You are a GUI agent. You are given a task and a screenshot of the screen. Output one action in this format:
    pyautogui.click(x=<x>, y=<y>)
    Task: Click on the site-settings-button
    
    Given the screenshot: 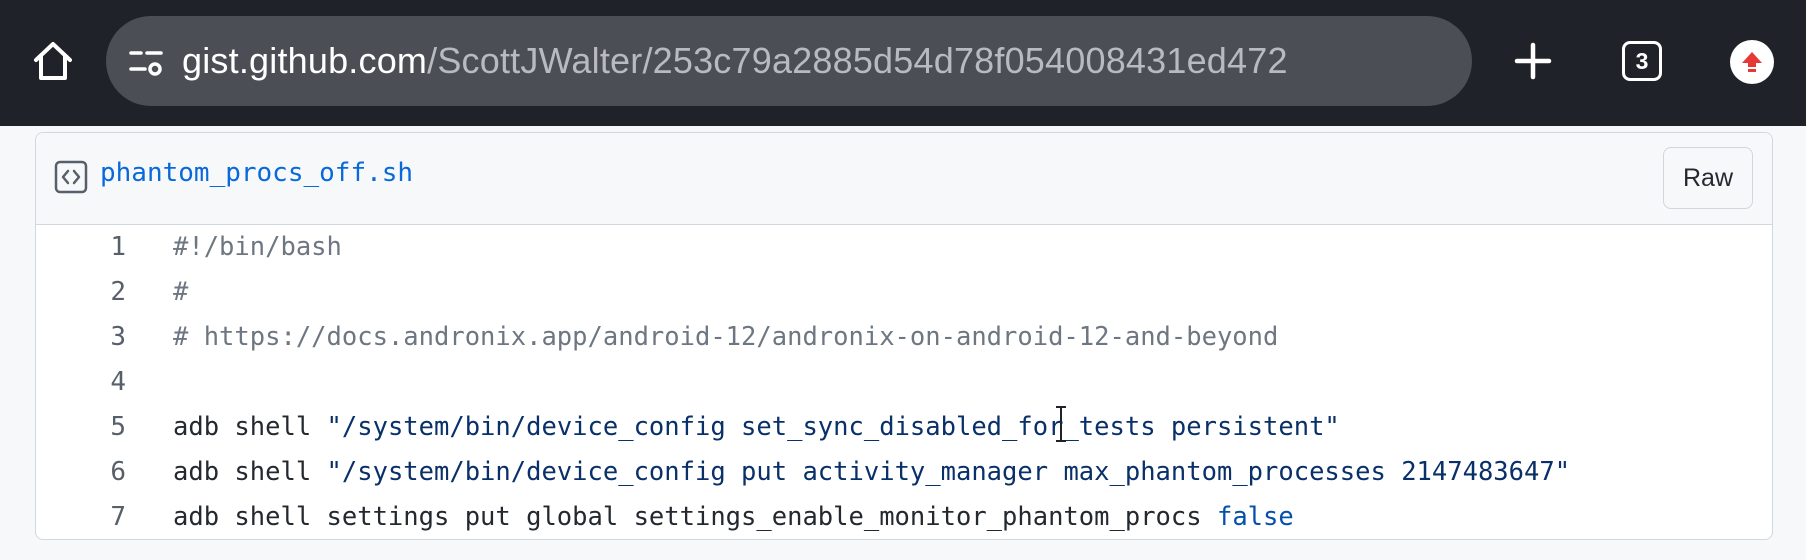 What is the action you would take?
    pyautogui.click(x=147, y=61)
    